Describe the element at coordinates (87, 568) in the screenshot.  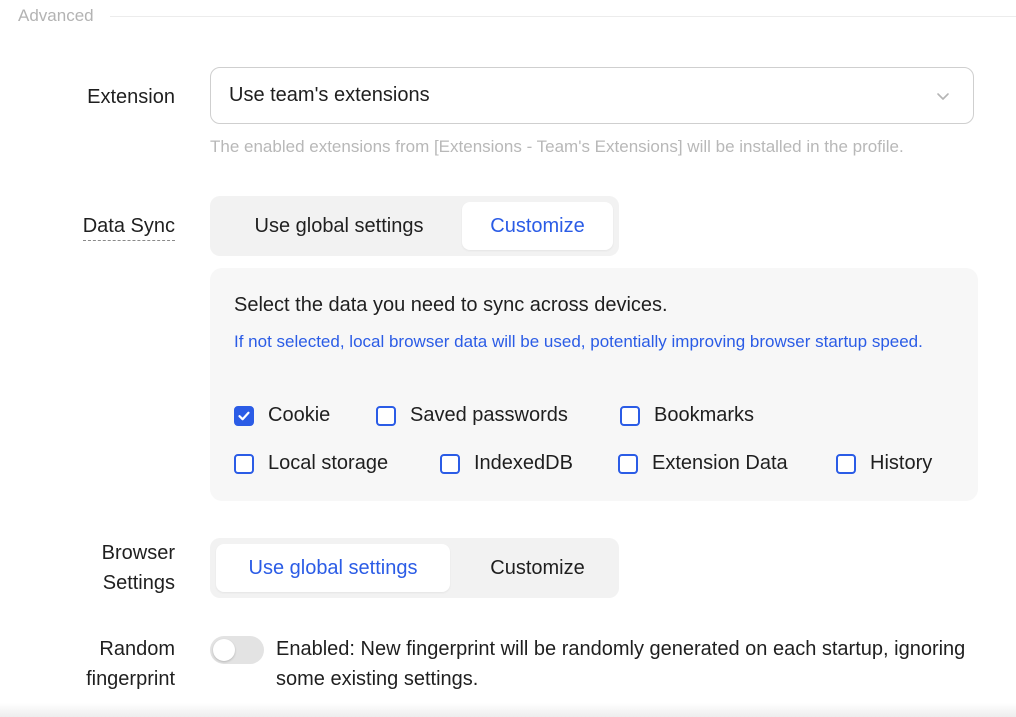
I see `browser-settings-label: Browser Settings` at that location.